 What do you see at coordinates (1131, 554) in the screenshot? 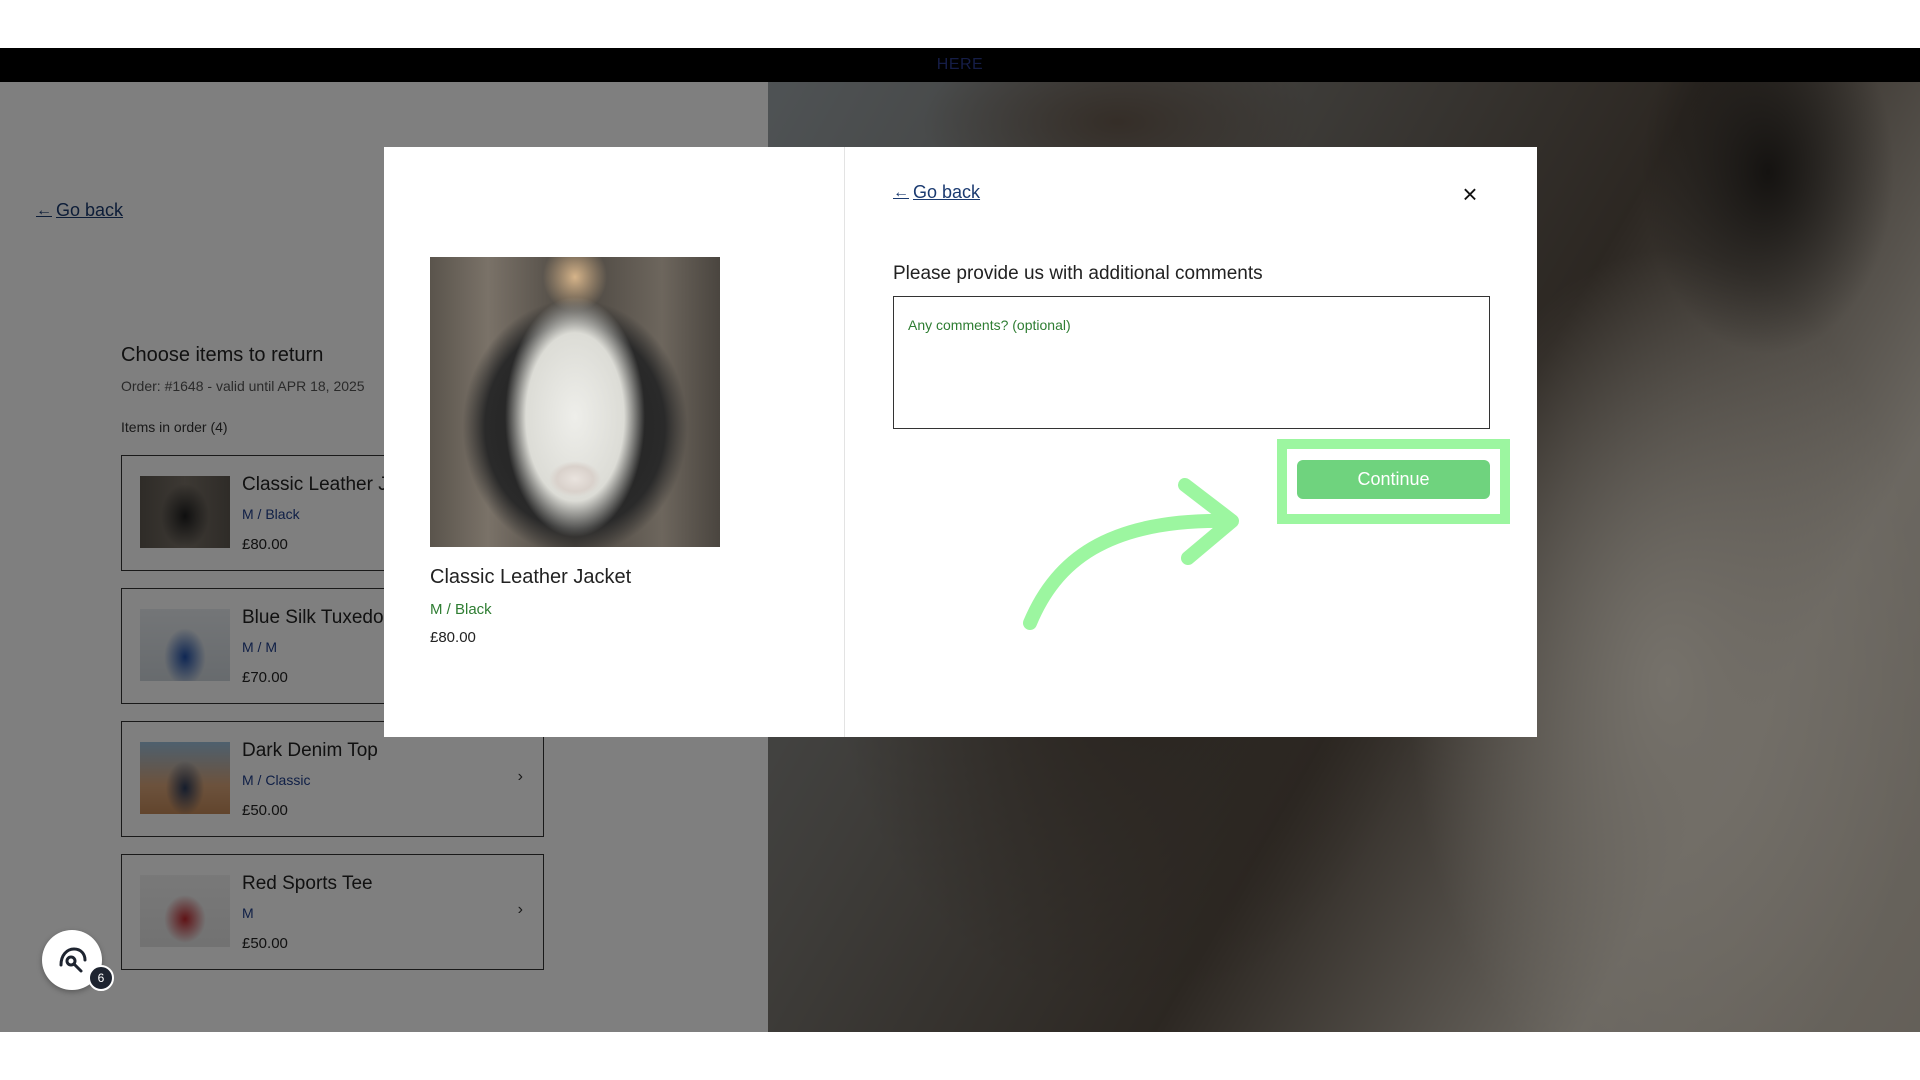
I see `guide-arrow-icon` at bounding box center [1131, 554].